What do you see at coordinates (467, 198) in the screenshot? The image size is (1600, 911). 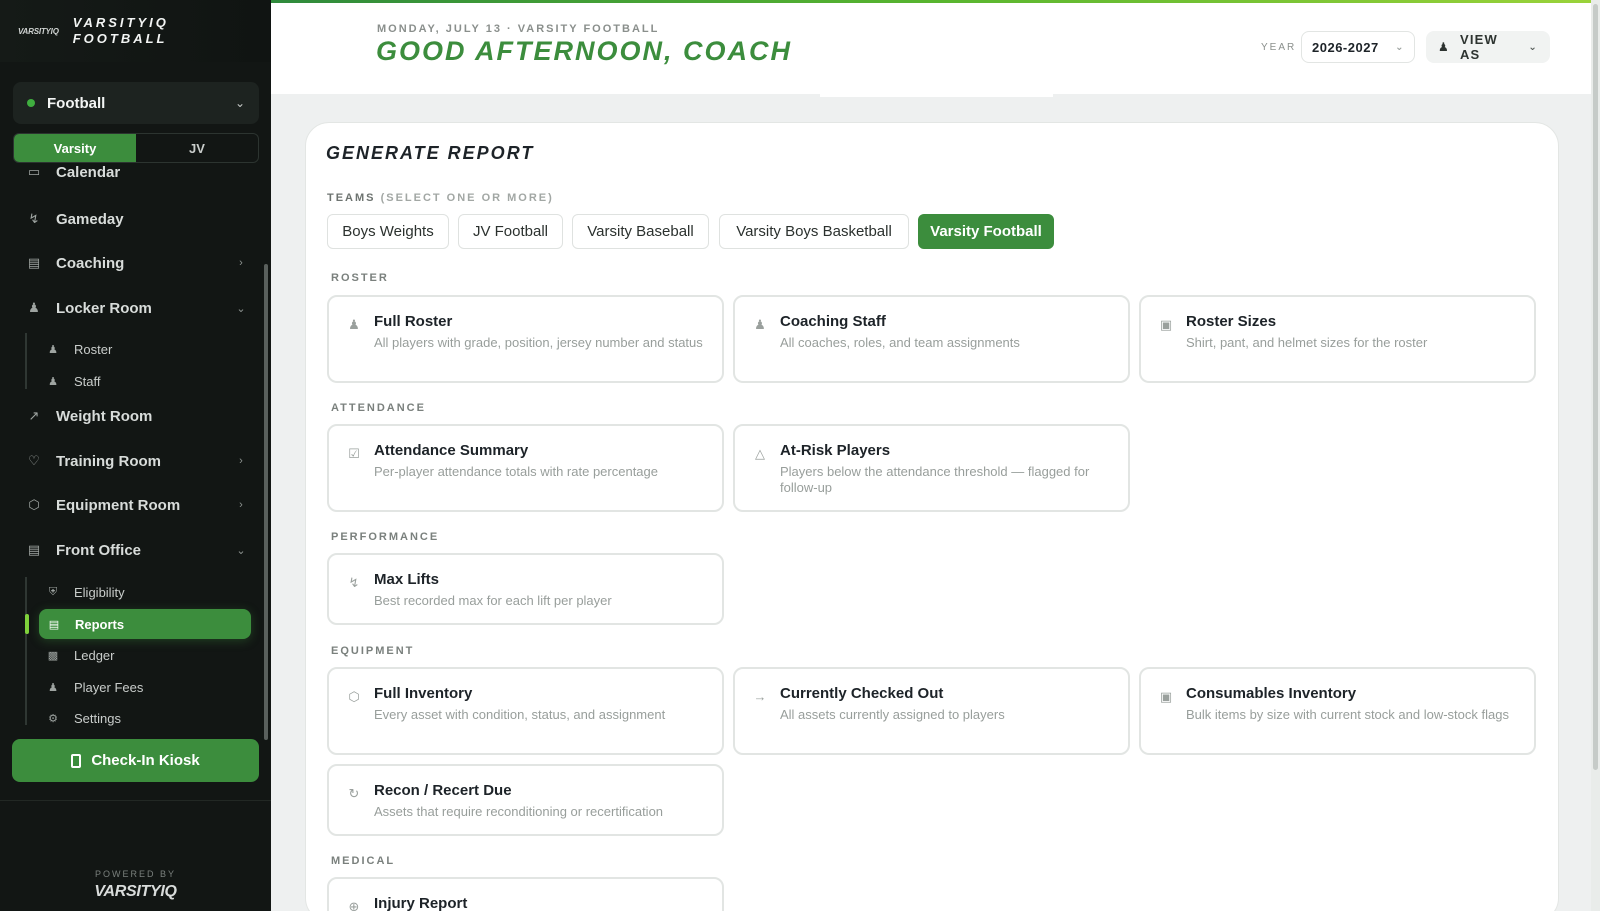 I see `teams-hint: (SELECT ONE OR MORE)` at bounding box center [467, 198].